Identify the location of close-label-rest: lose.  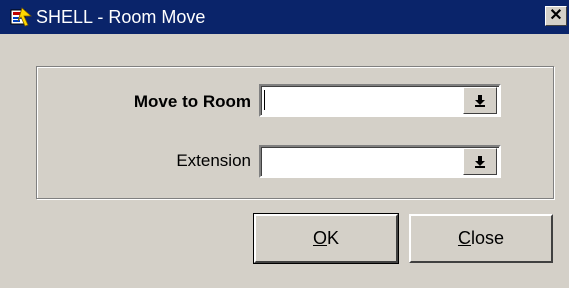
(487, 238).